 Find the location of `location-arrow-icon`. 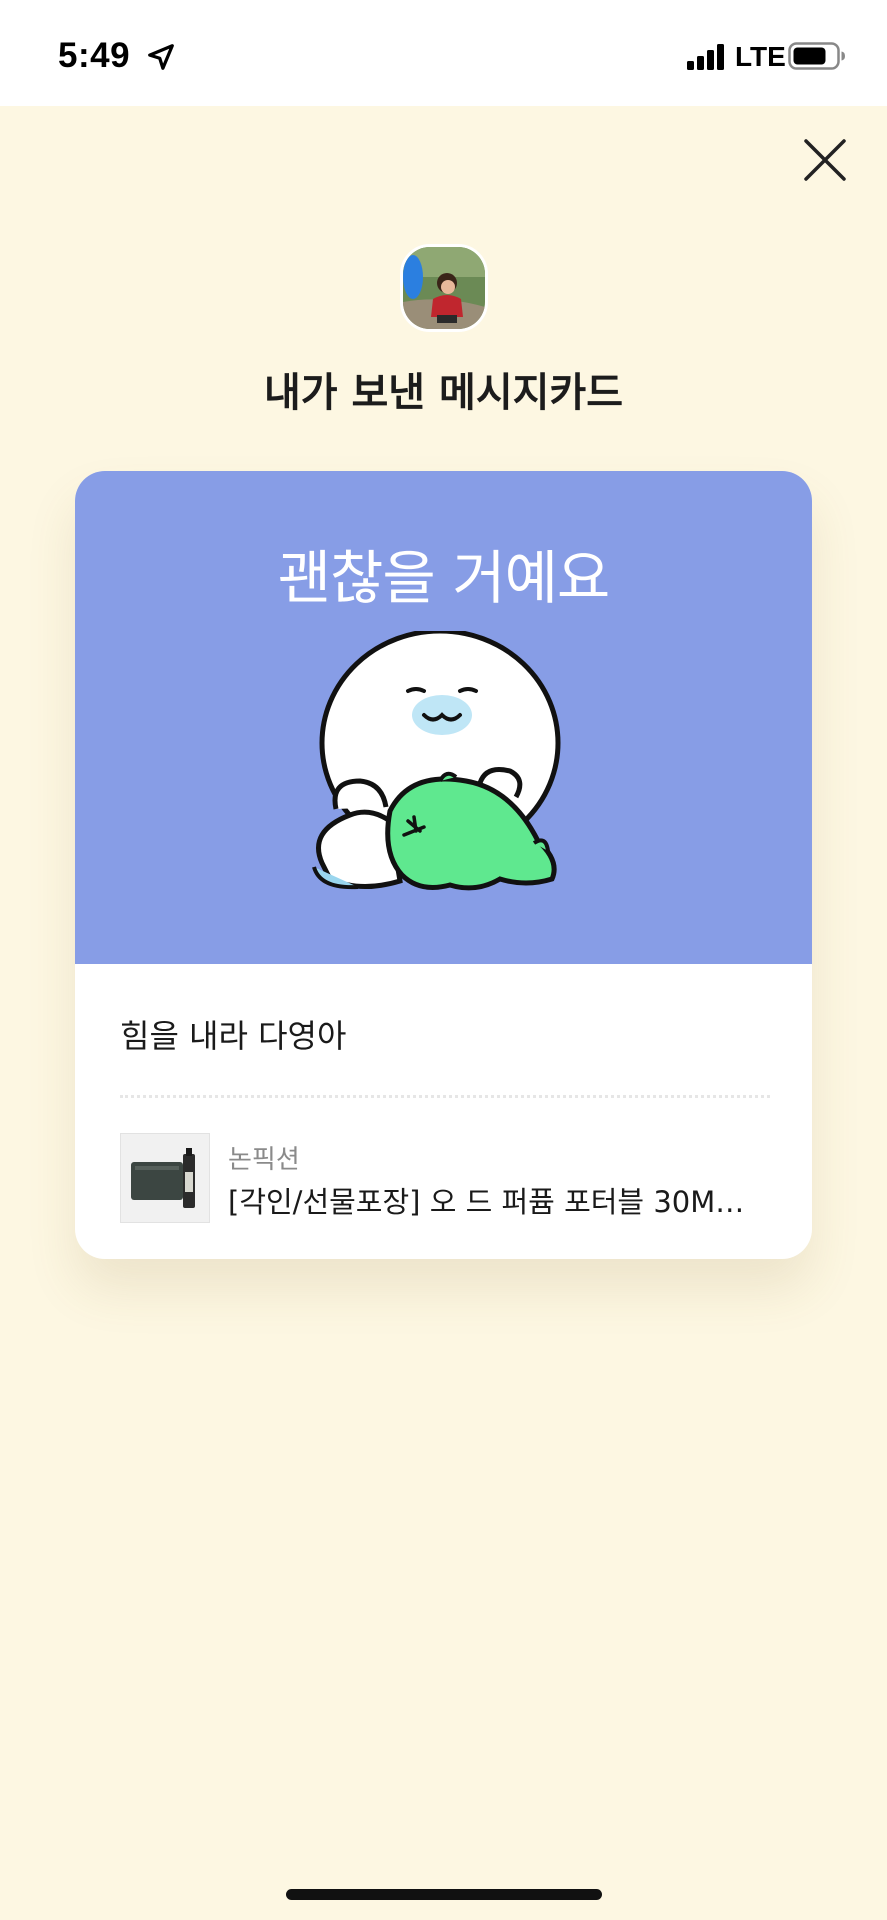

location-arrow-icon is located at coordinates (161, 57).